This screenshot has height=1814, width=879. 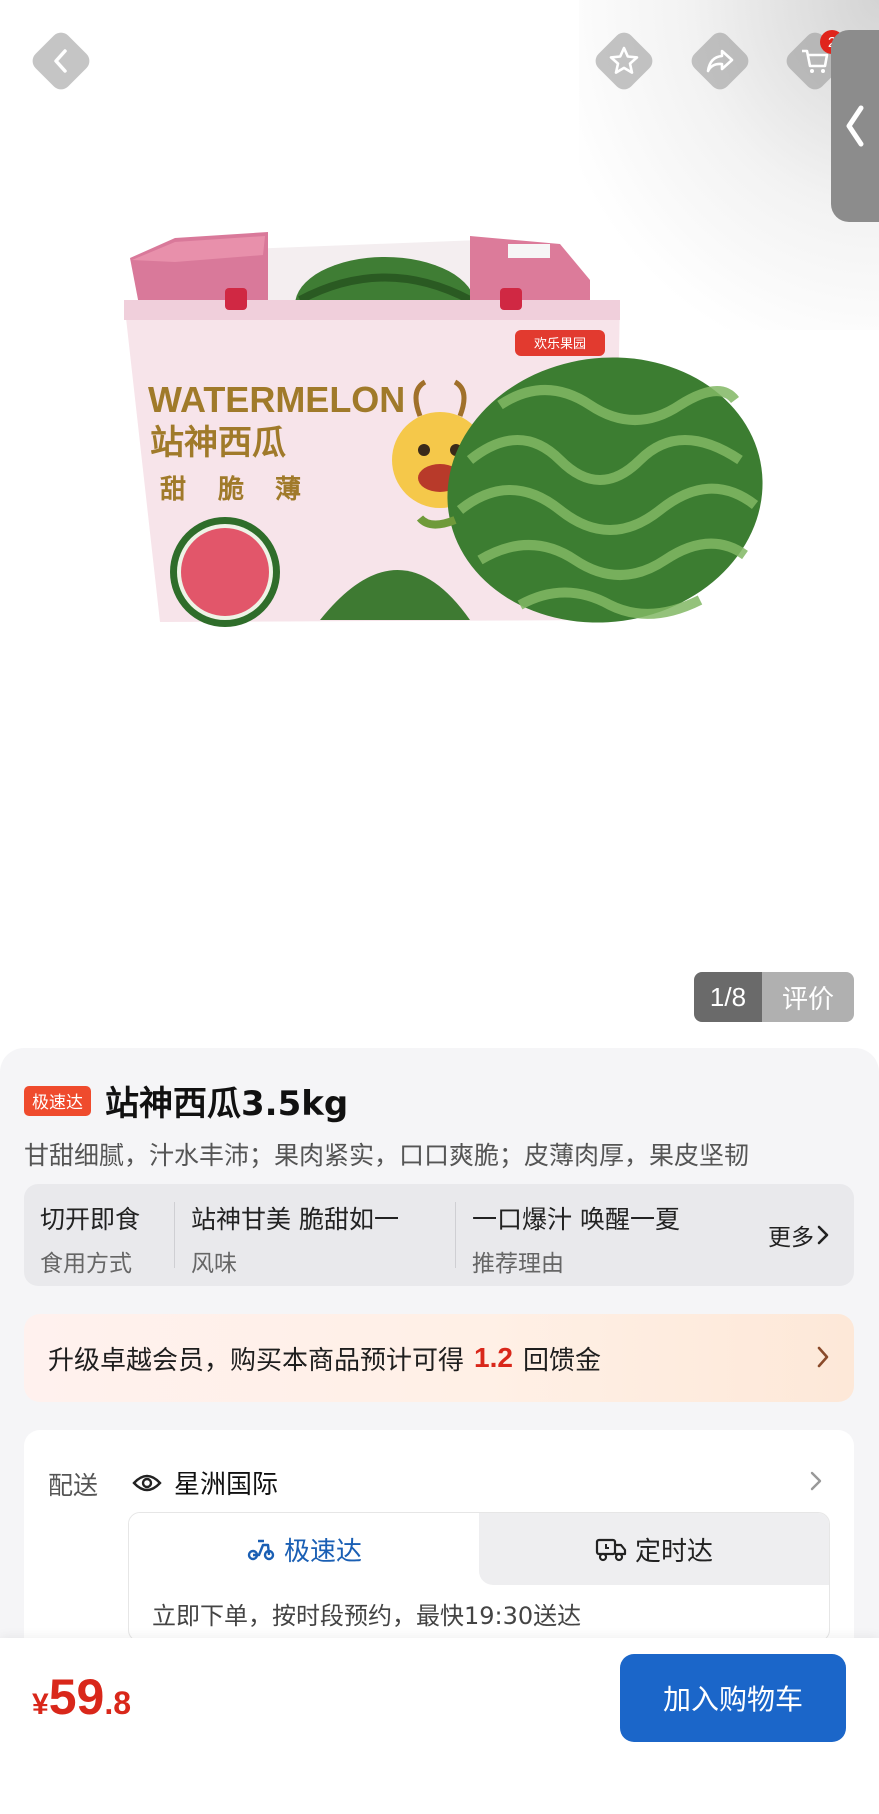 I want to click on box-title-cn: 站神西瓜, so click(x=218, y=443).